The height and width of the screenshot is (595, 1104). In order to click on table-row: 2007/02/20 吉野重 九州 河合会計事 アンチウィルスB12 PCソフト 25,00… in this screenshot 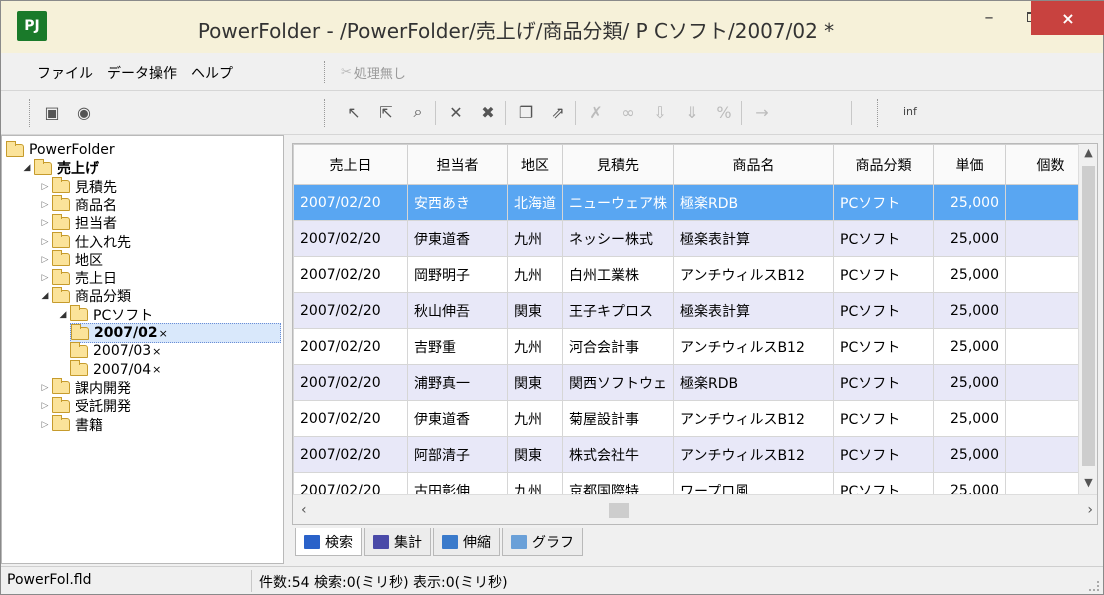, I will do `click(694, 346)`.